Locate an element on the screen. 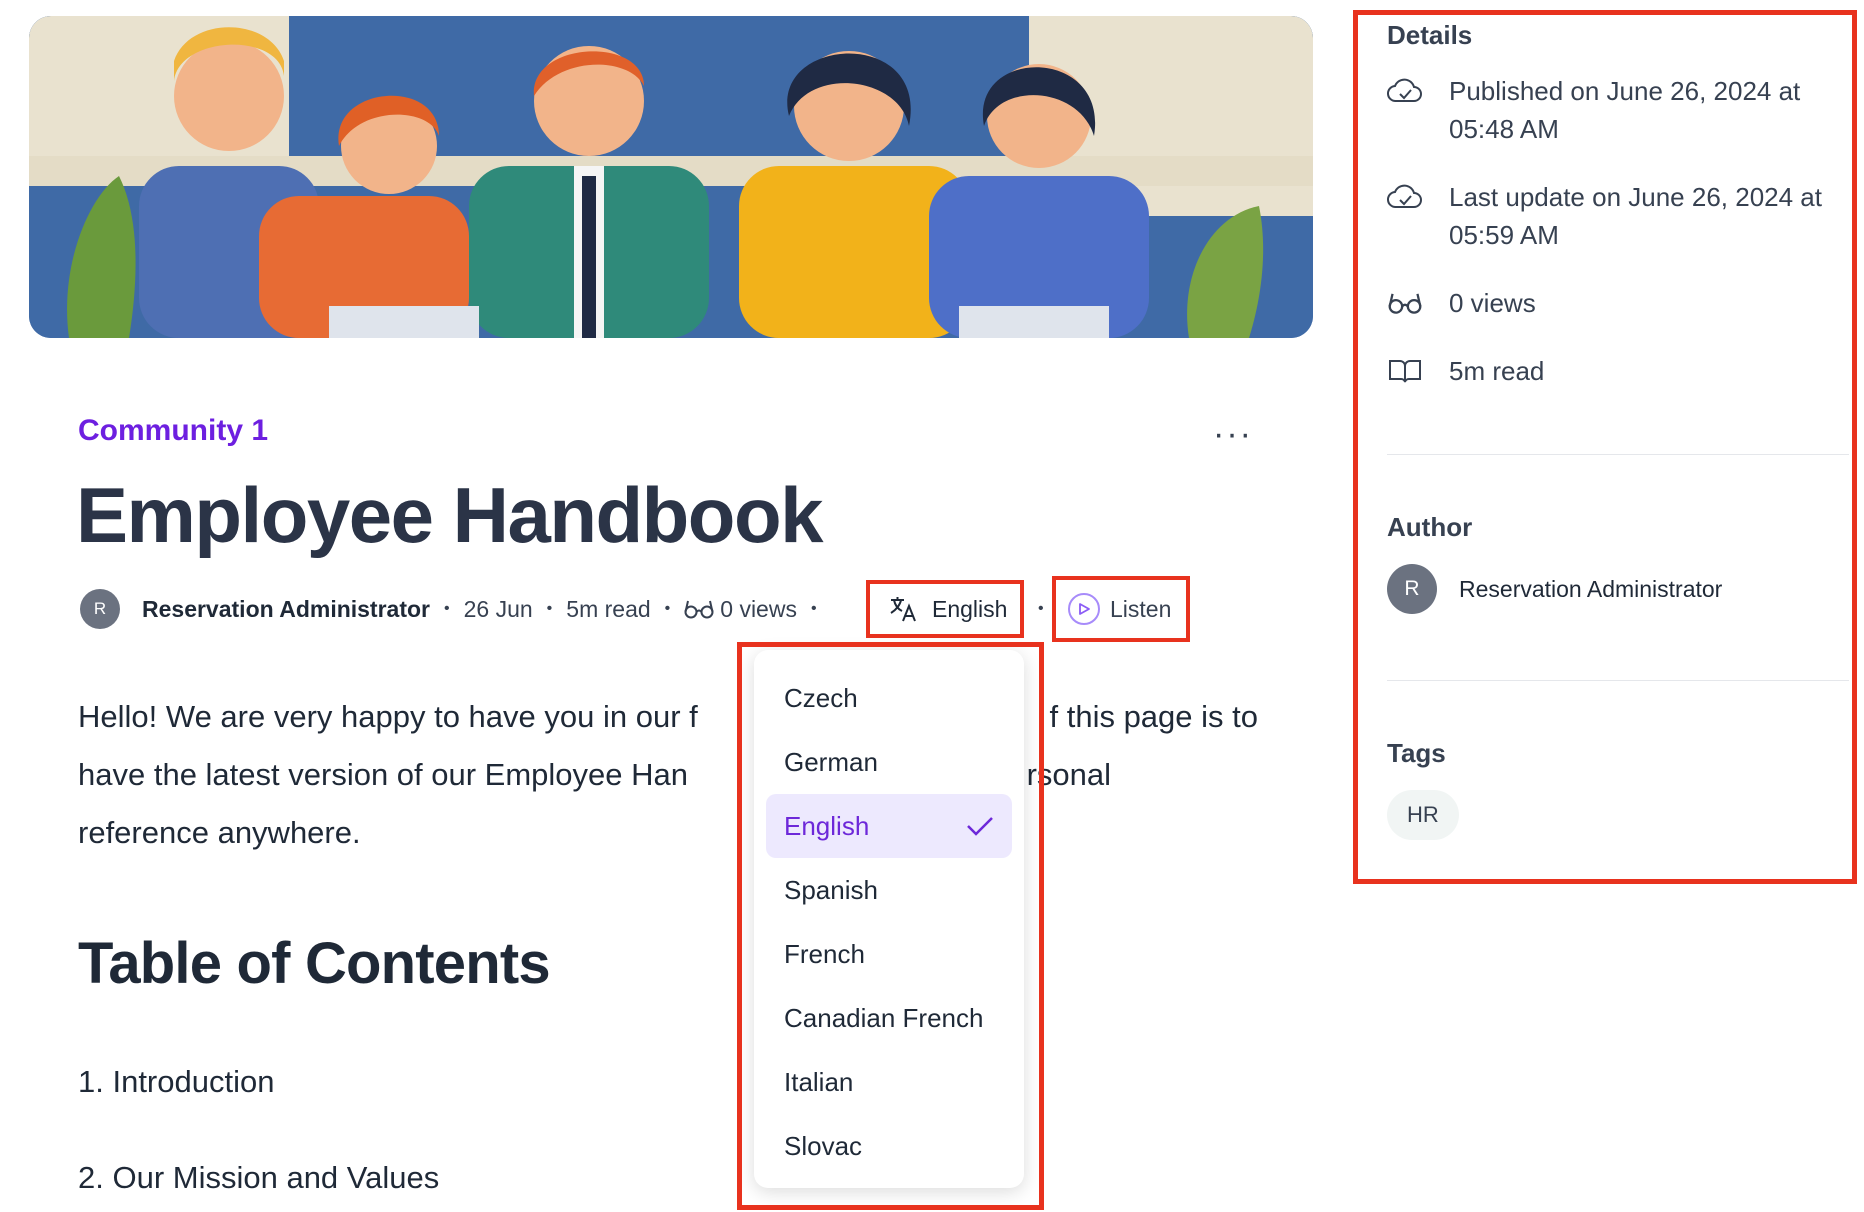  details-heading: Details is located at coordinates (1430, 35).